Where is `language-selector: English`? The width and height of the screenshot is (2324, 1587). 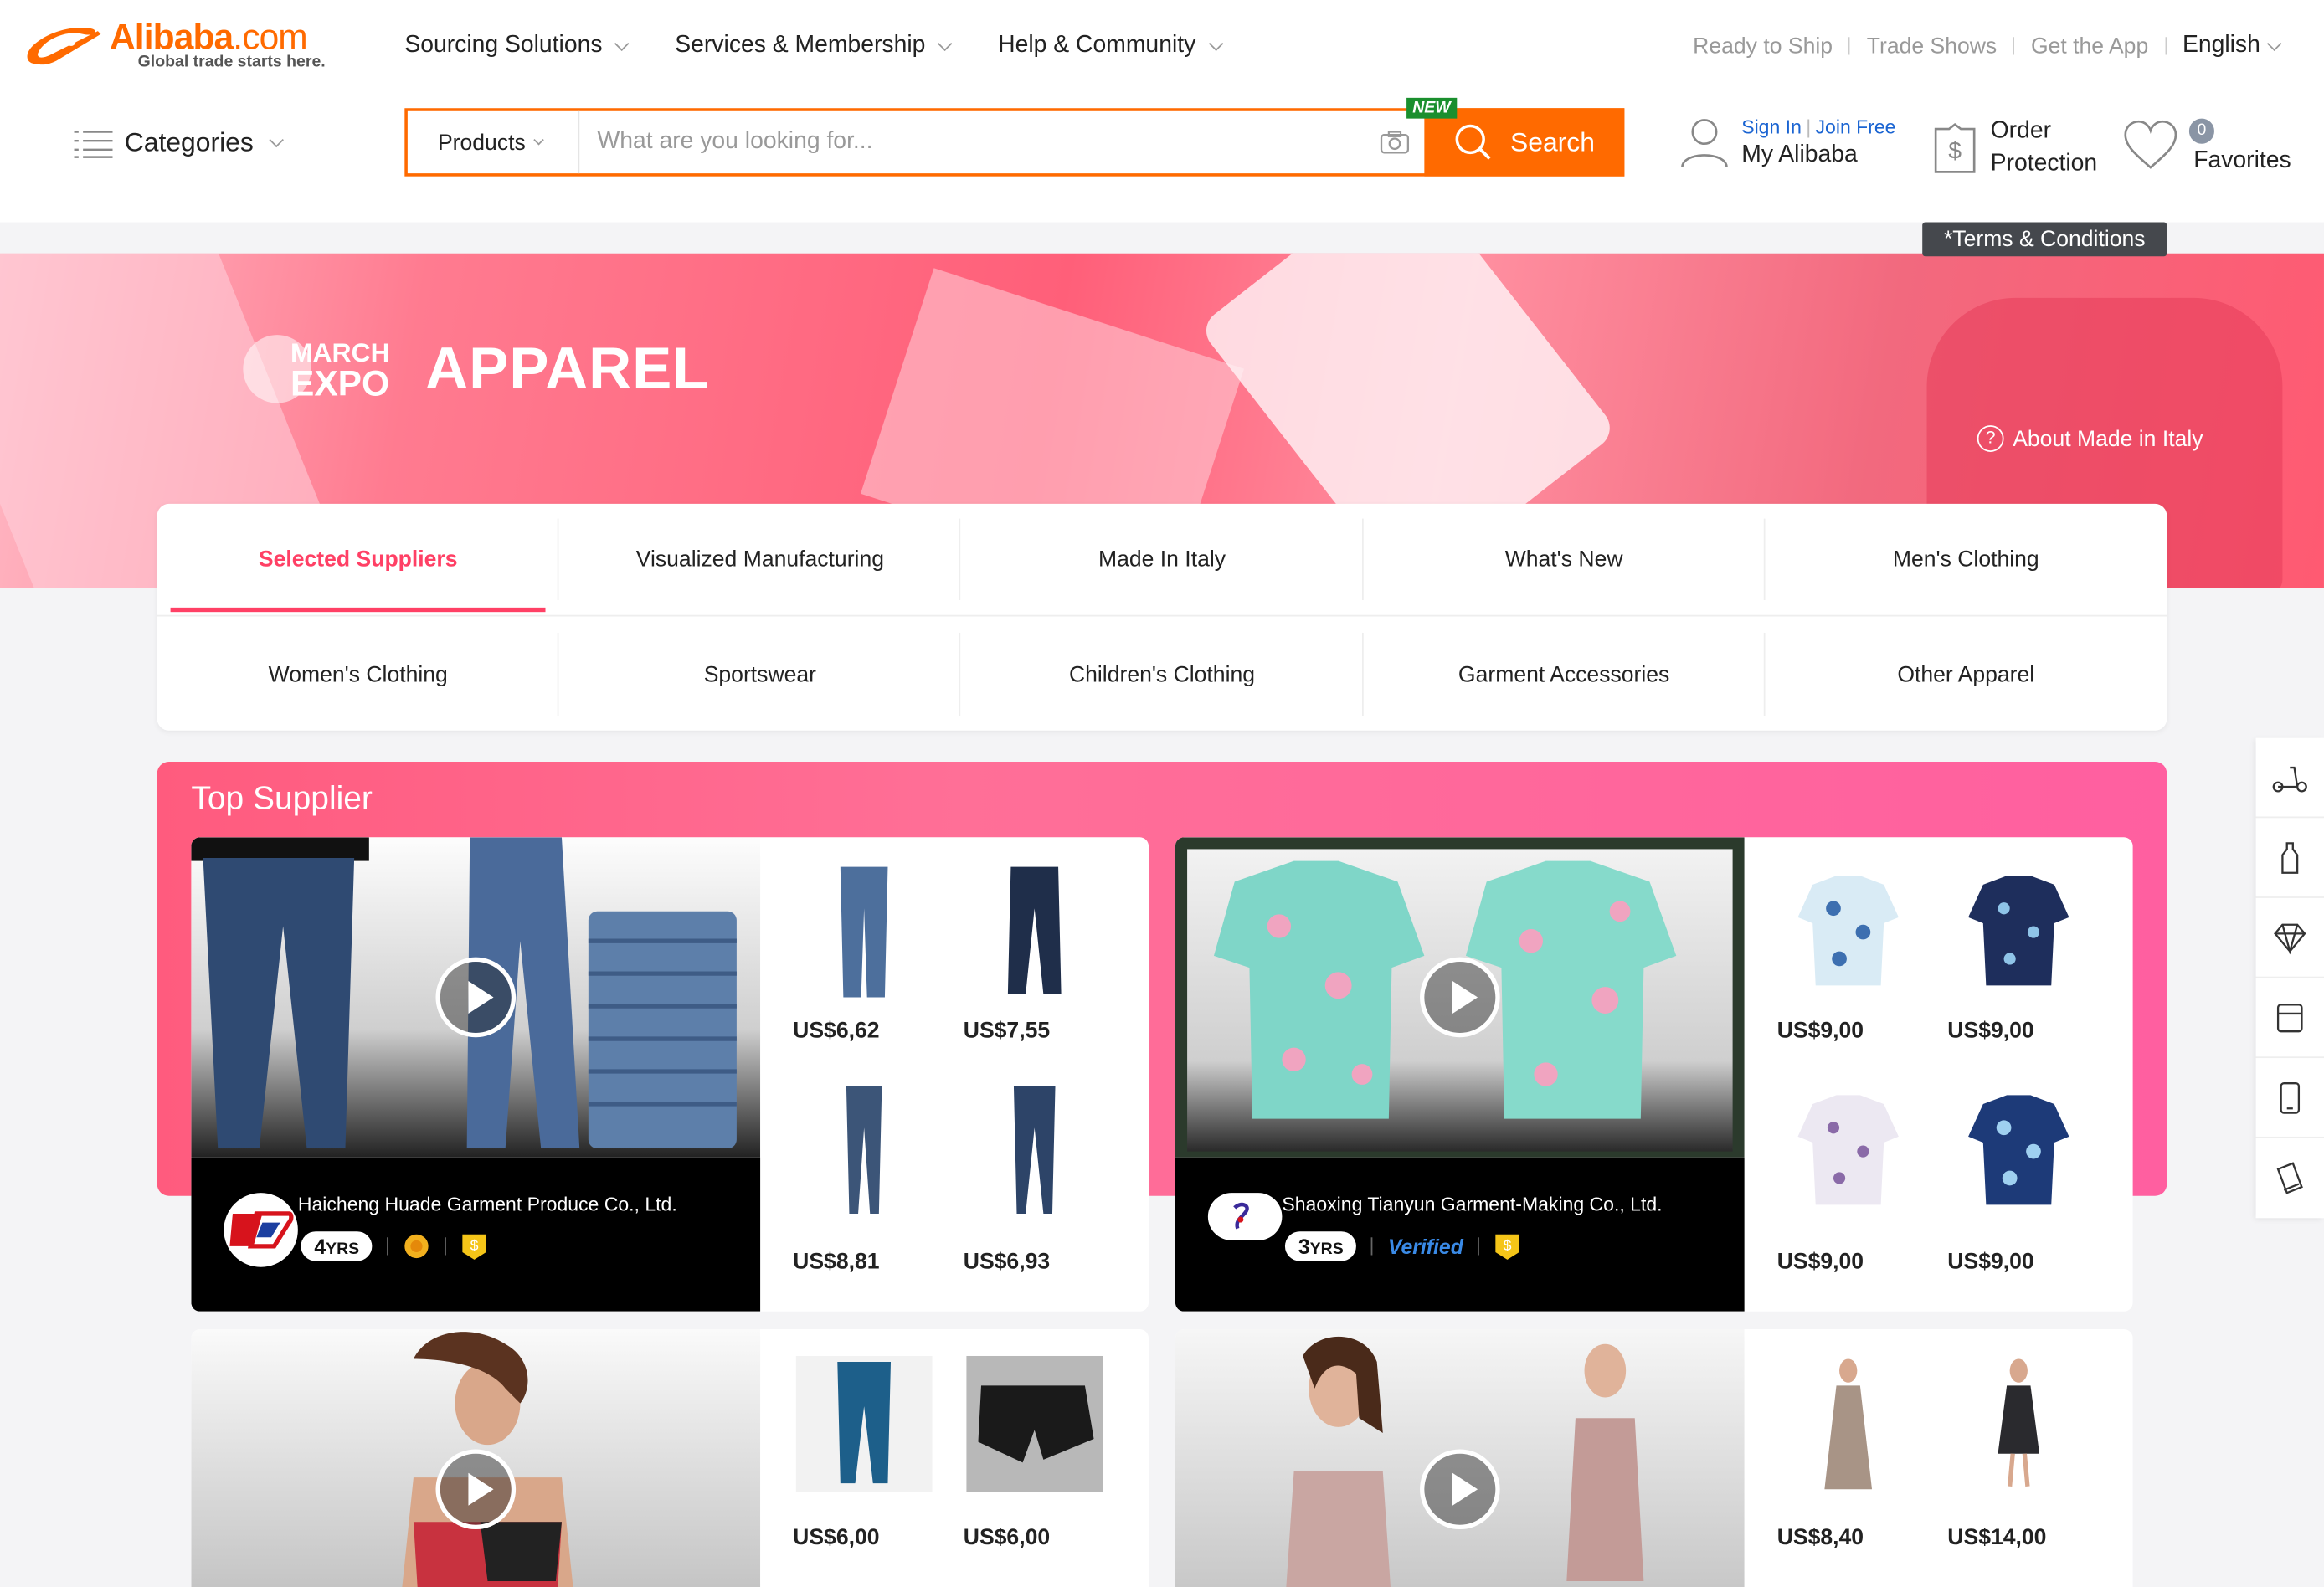 language-selector: English is located at coordinates (2234, 46).